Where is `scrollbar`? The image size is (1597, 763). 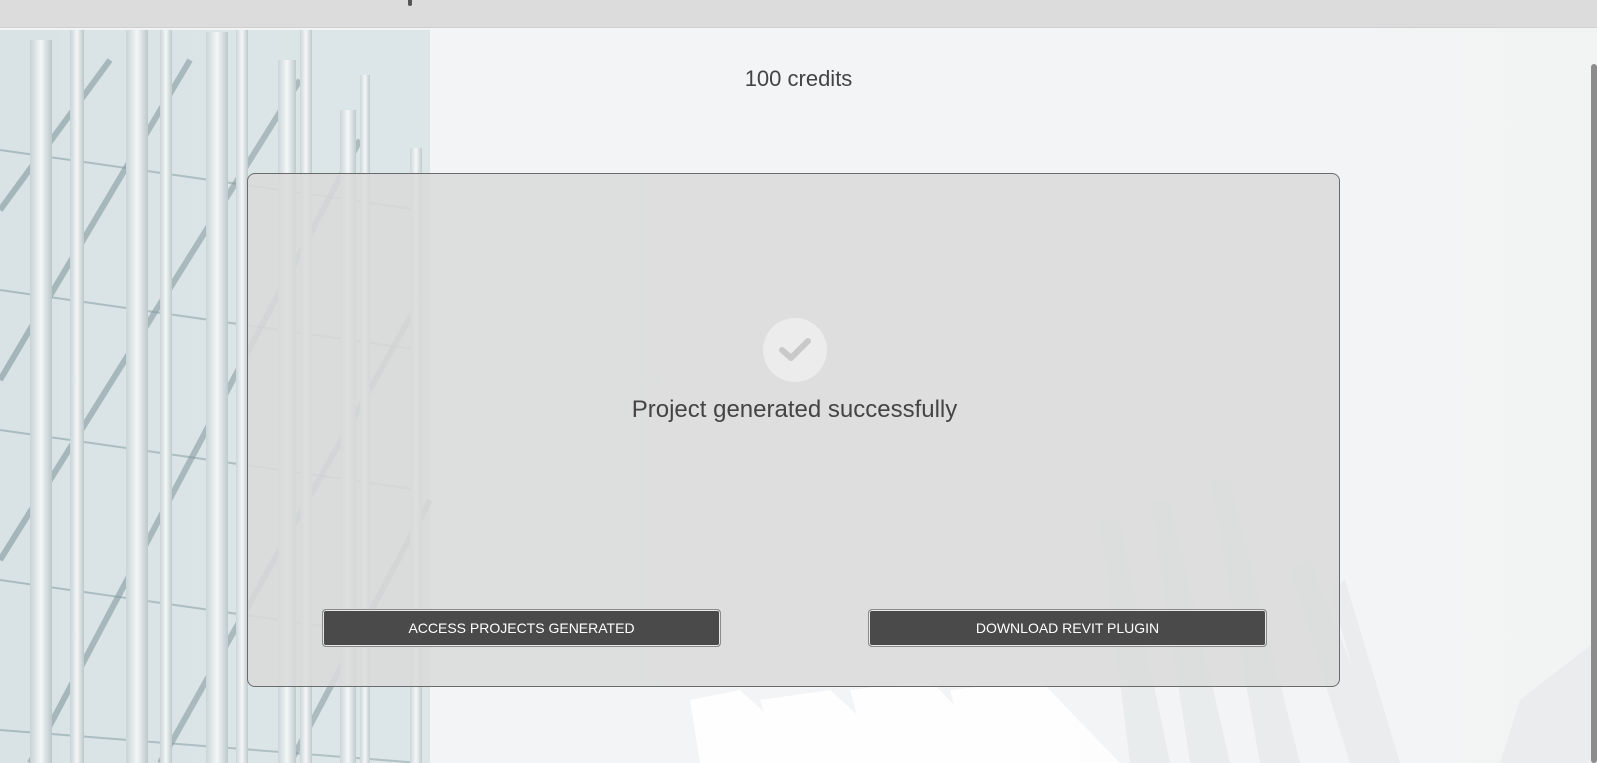
scrollbar is located at coordinates (1594, 413).